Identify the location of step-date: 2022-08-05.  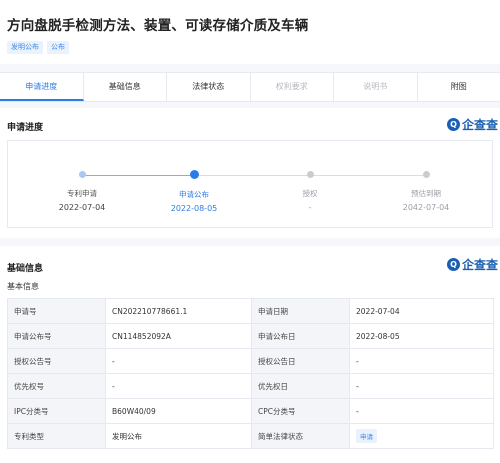
(194, 208).